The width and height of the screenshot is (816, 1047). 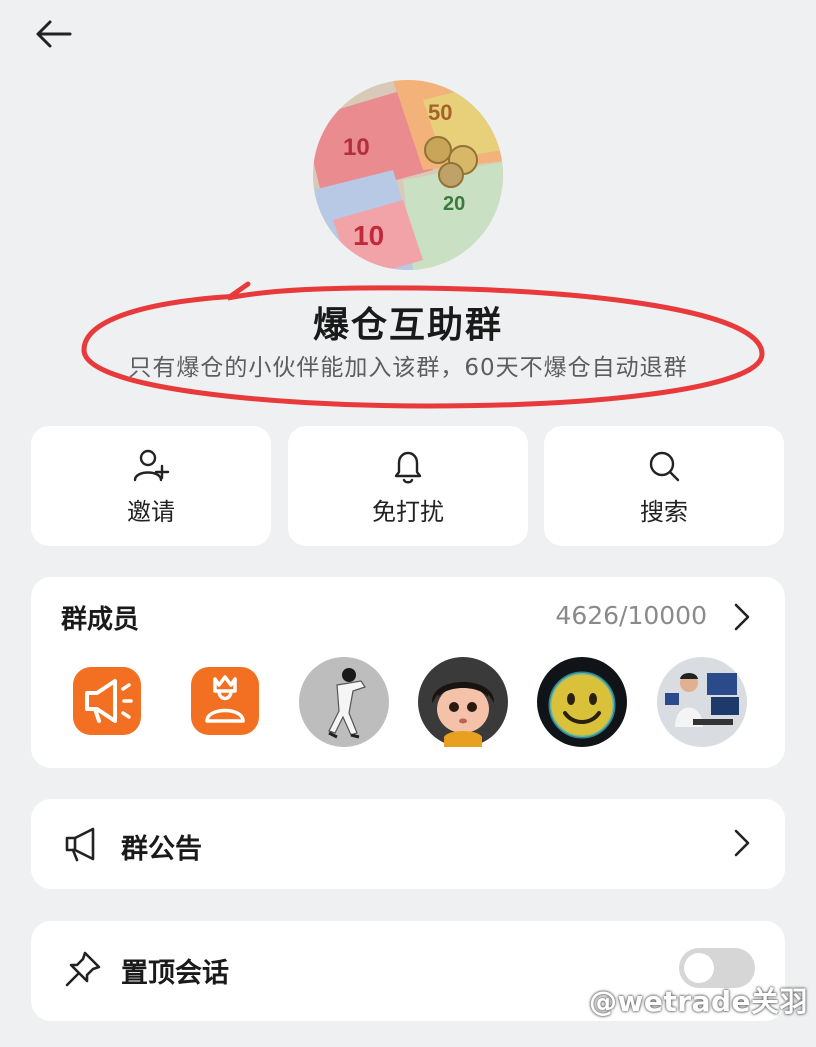 I want to click on search-button: 搜索, so click(x=664, y=486).